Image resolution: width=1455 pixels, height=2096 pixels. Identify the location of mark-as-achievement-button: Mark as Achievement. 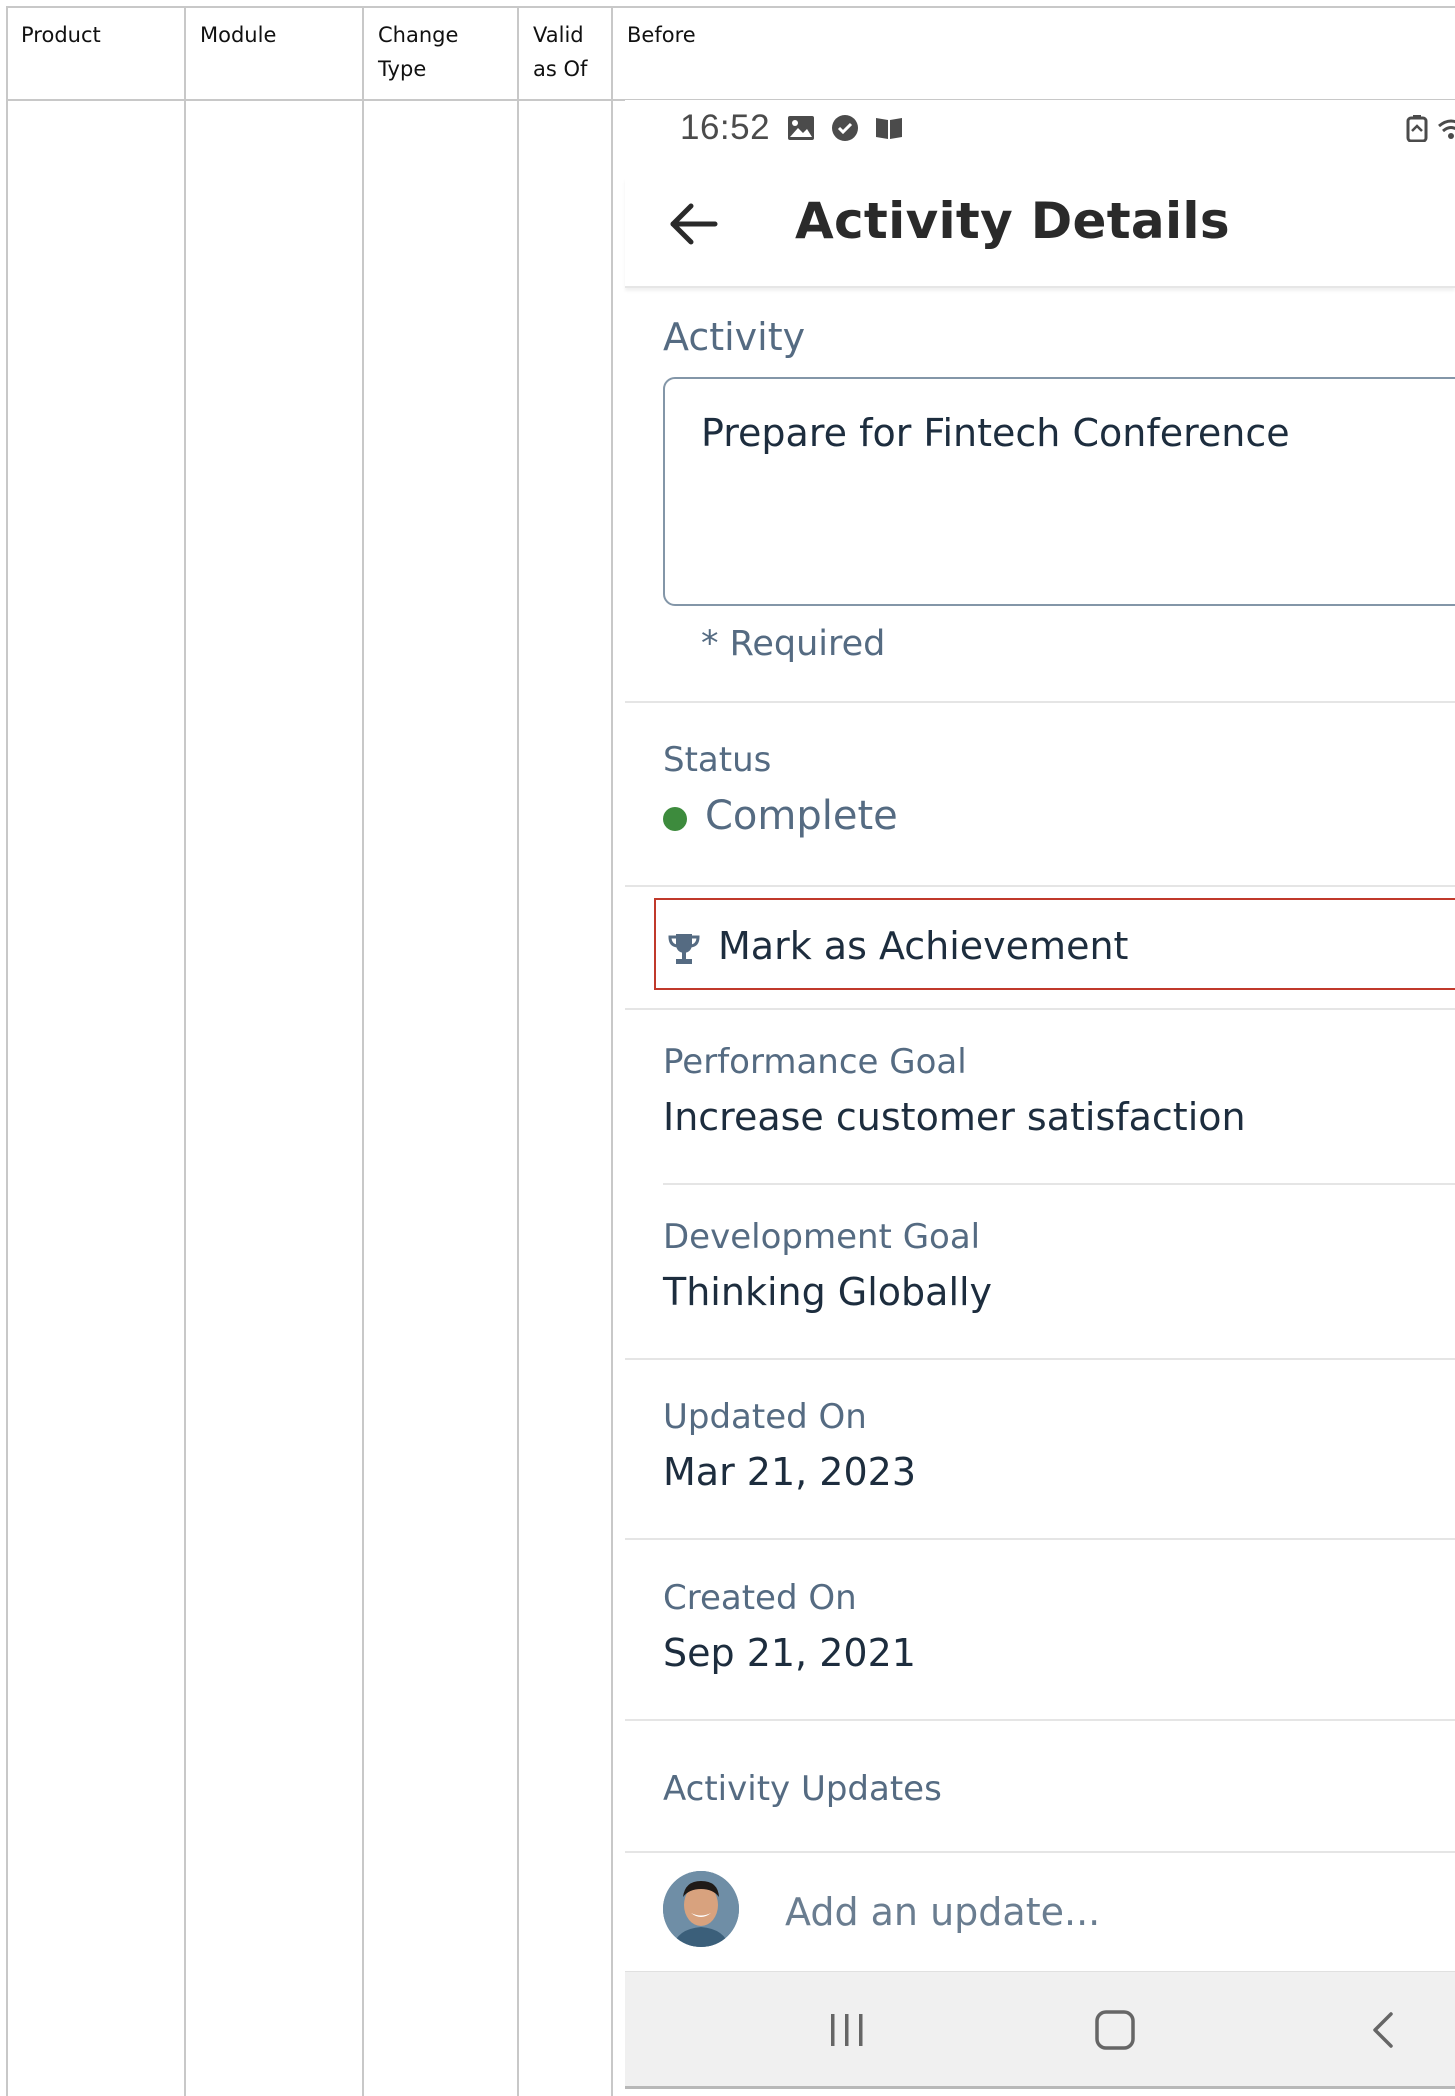
(1054, 944).